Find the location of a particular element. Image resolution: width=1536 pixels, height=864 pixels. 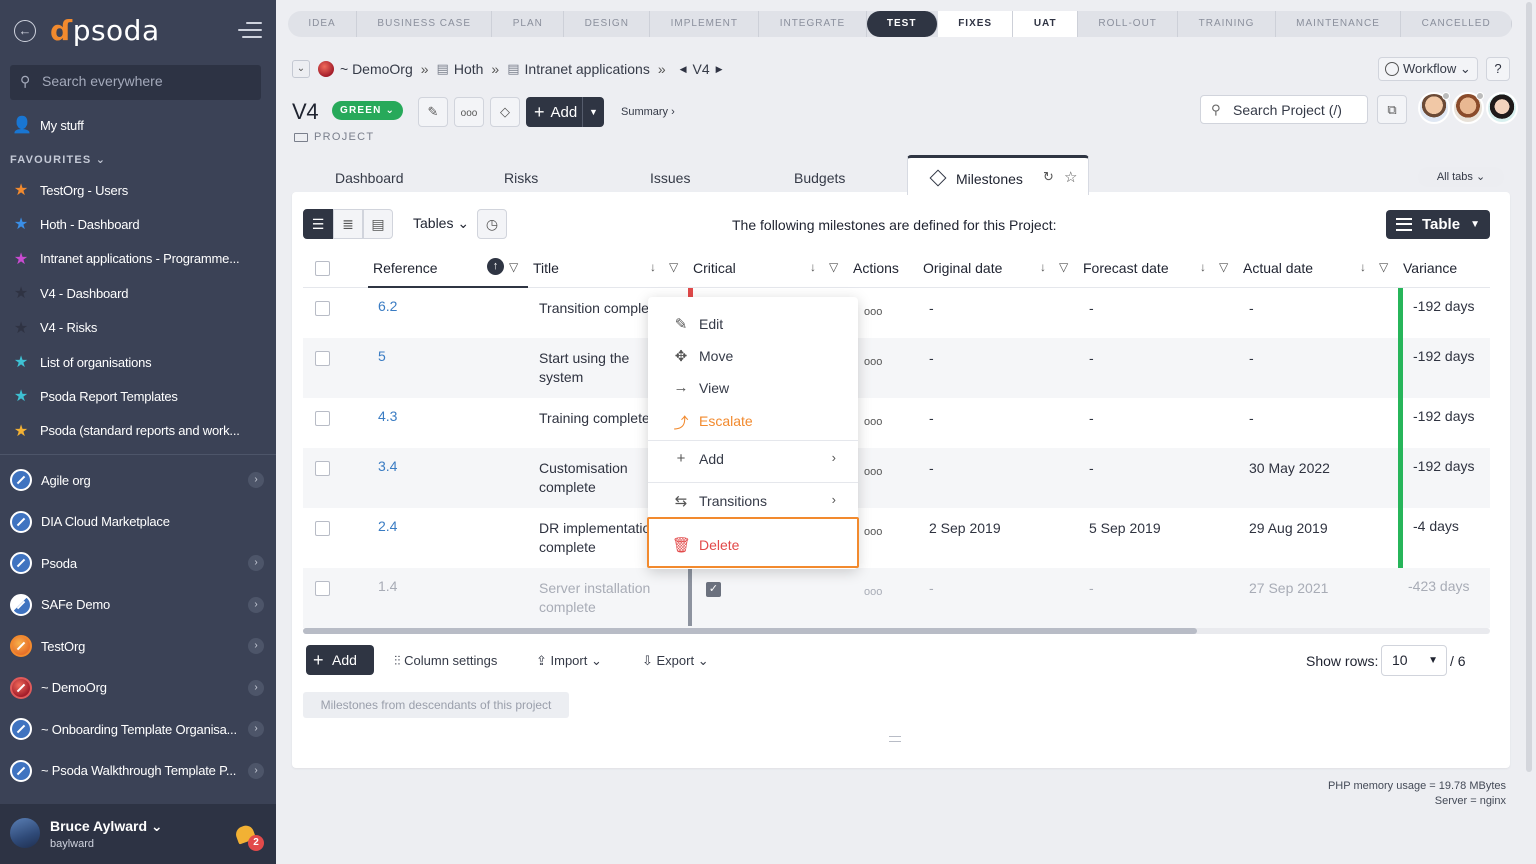

team-member-avatar is located at coordinates (1502, 108).